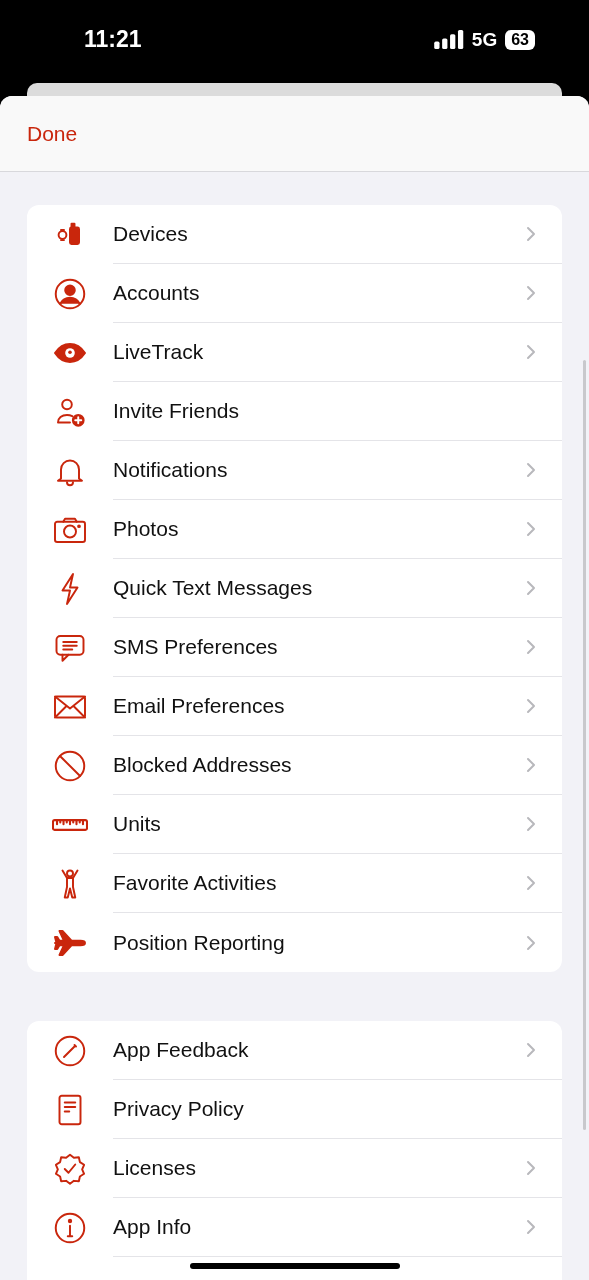  I want to click on settings-row: Units, so click(294, 824).